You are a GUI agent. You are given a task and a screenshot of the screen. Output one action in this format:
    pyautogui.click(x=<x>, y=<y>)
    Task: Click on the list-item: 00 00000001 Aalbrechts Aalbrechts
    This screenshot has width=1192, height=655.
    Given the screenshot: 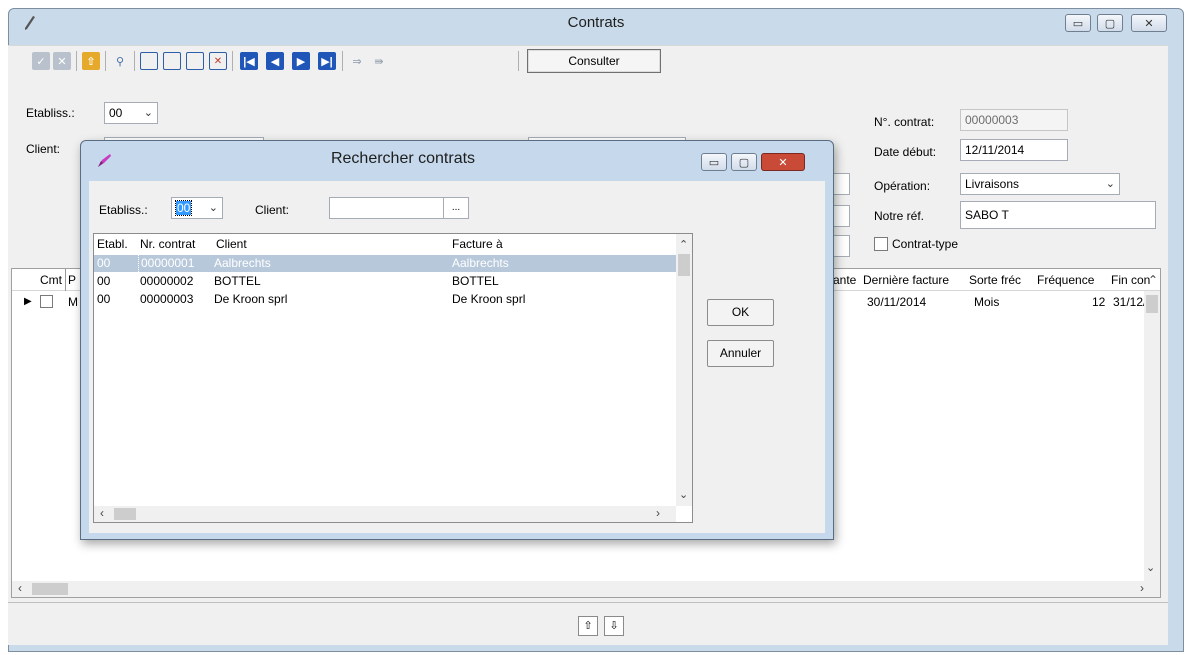 What is the action you would take?
    pyautogui.click(x=387, y=263)
    